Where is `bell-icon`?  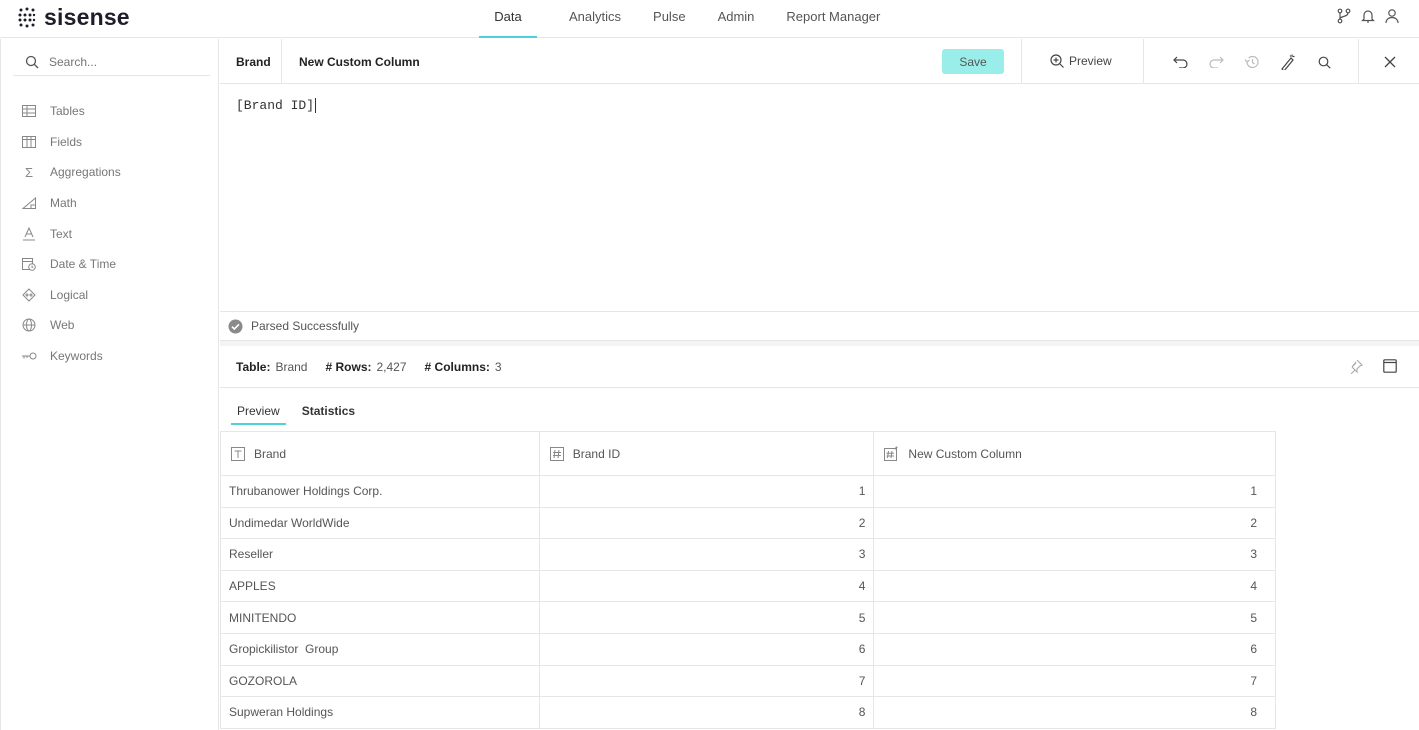
bell-icon is located at coordinates (1368, 16).